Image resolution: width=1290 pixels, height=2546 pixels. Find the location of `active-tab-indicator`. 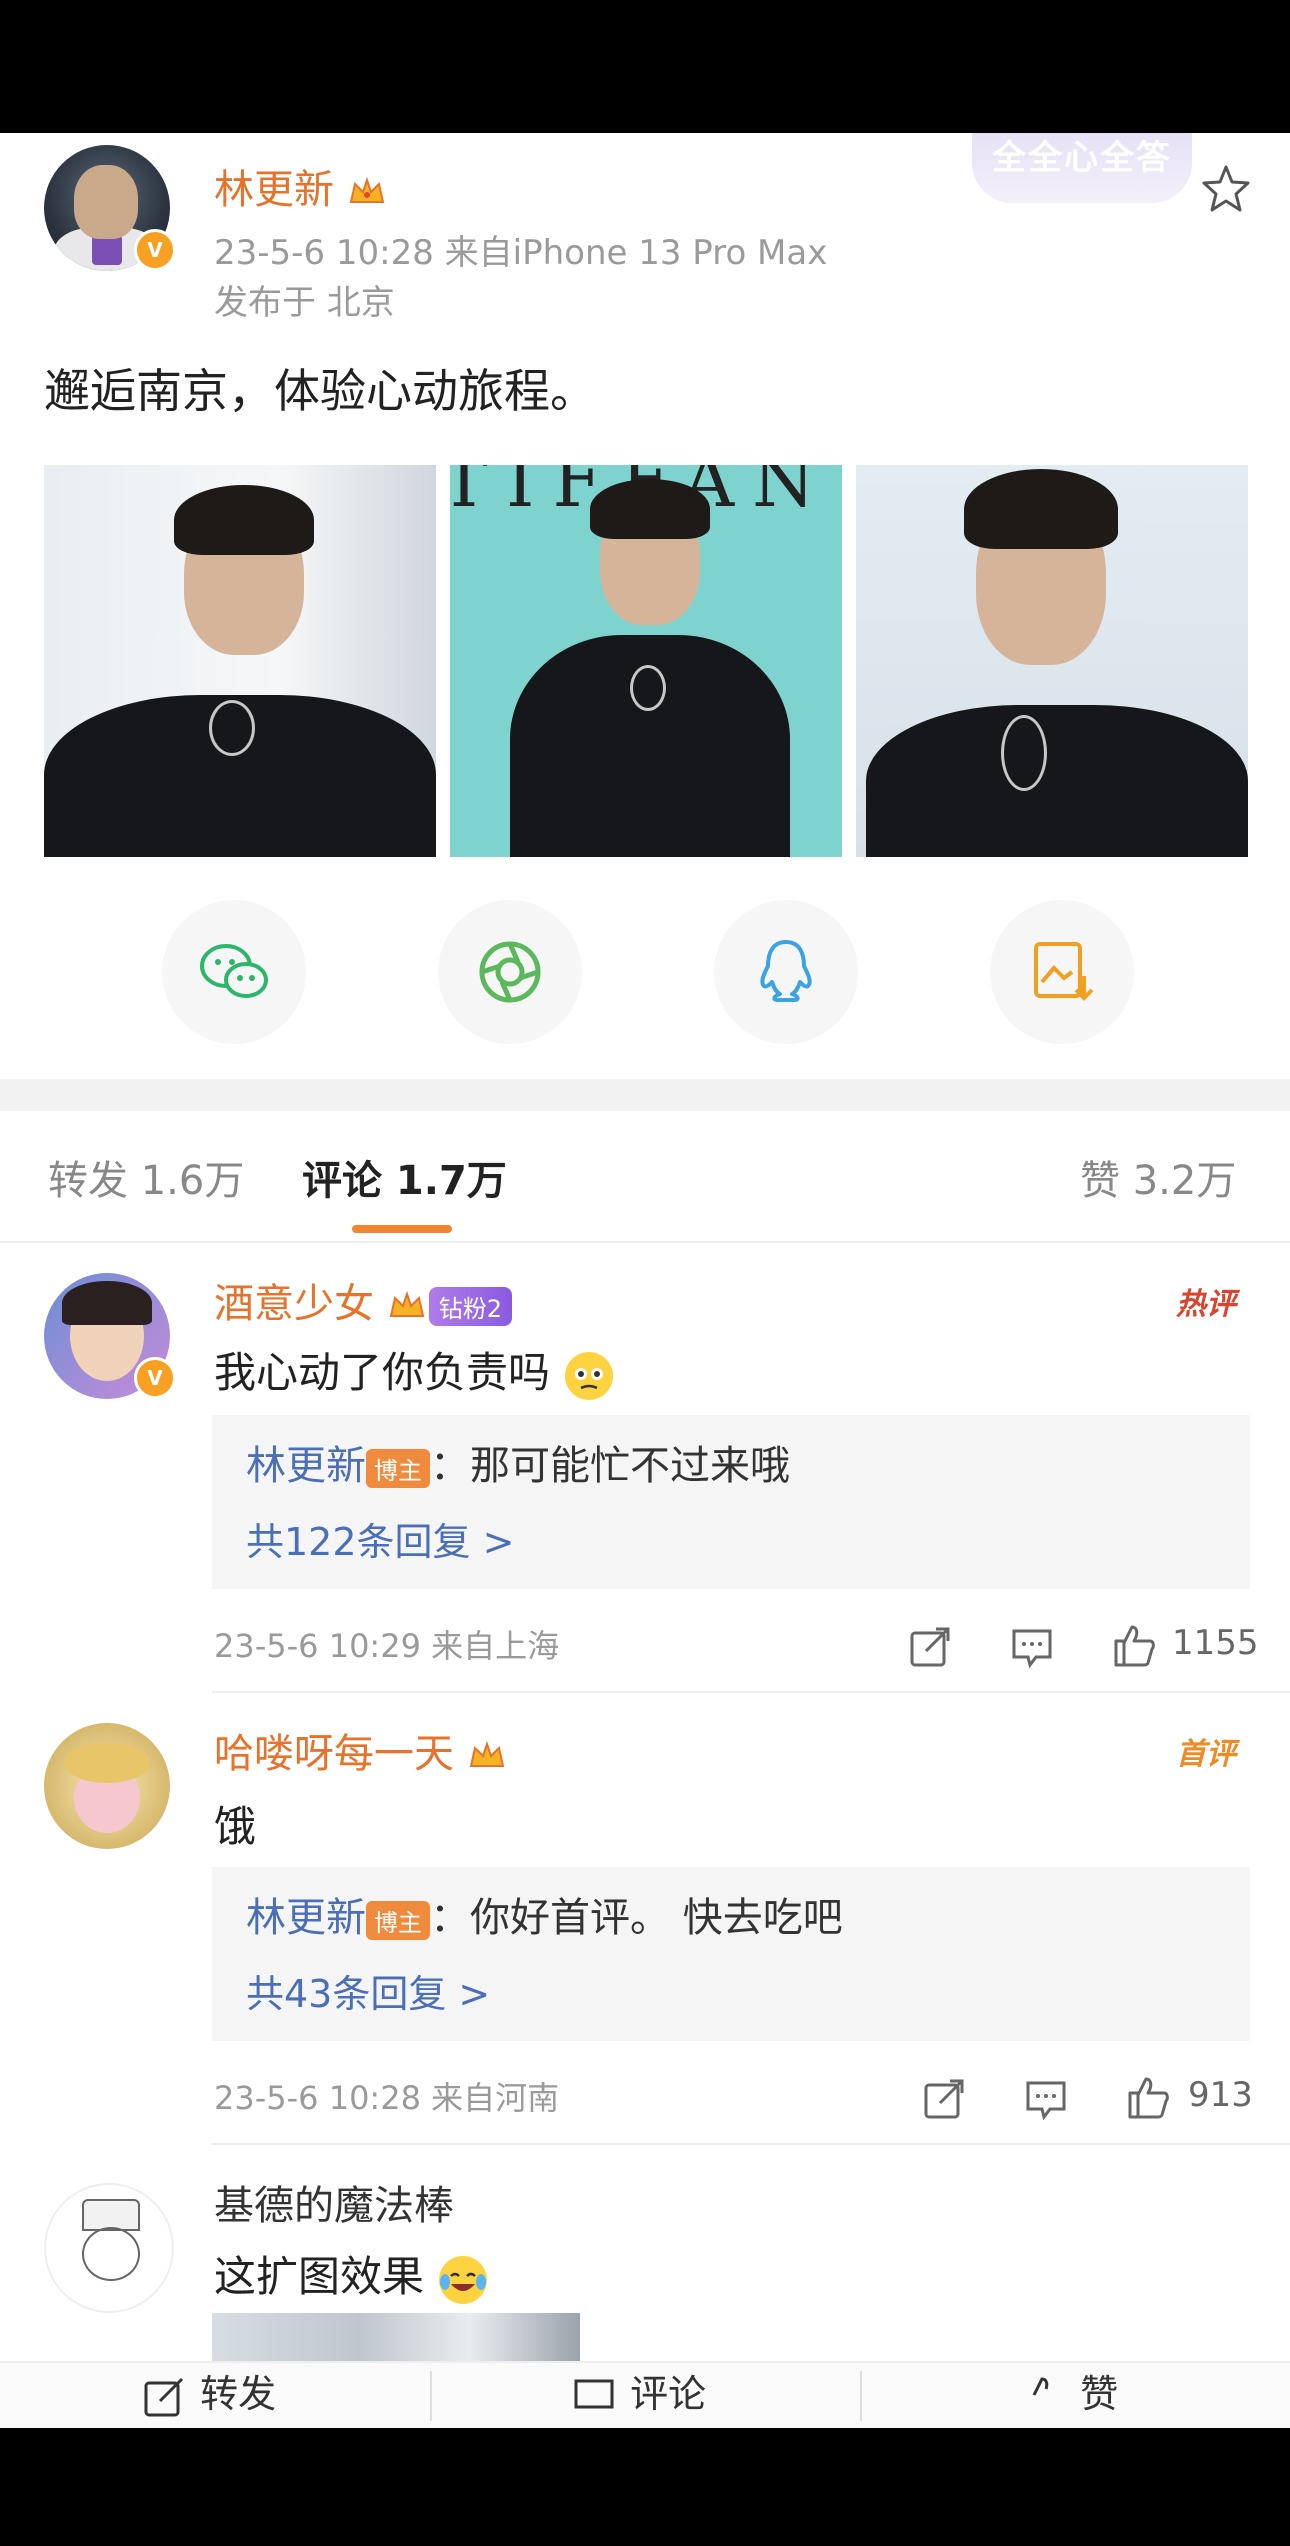

active-tab-indicator is located at coordinates (402, 1229).